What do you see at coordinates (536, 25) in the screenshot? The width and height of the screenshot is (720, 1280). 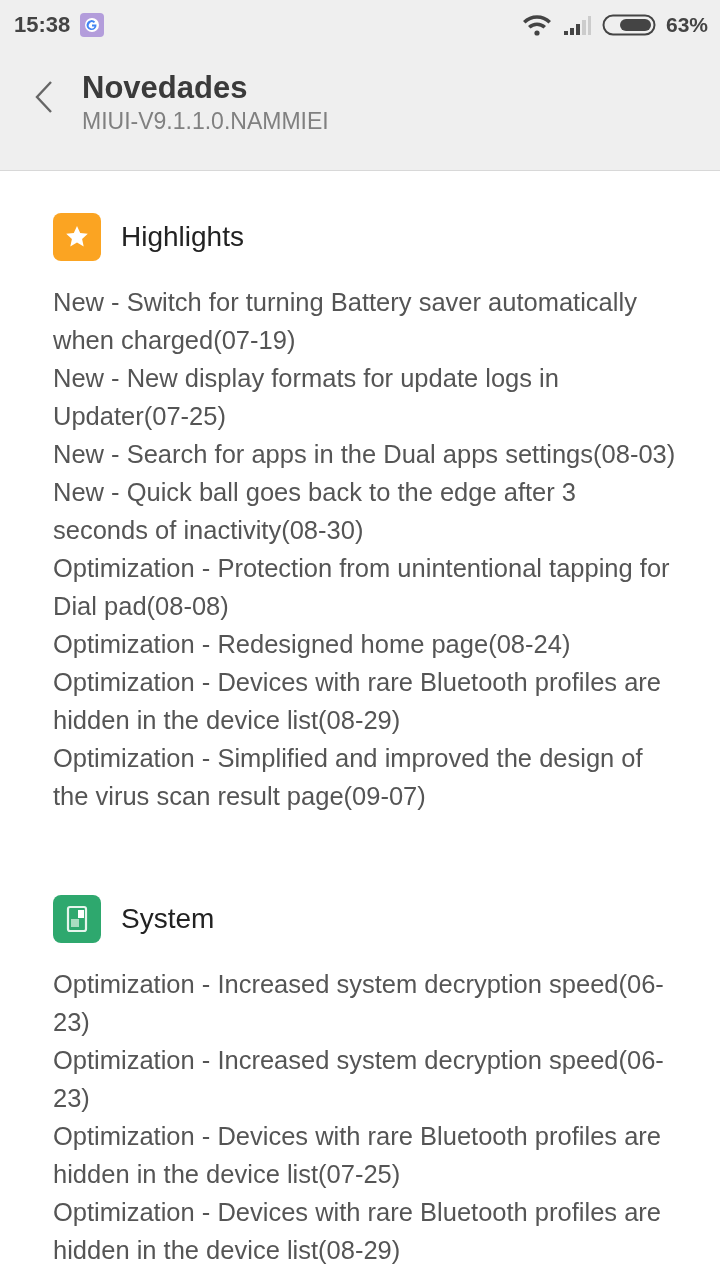 I see `wifi-icon` at bounding box center [536, 25].